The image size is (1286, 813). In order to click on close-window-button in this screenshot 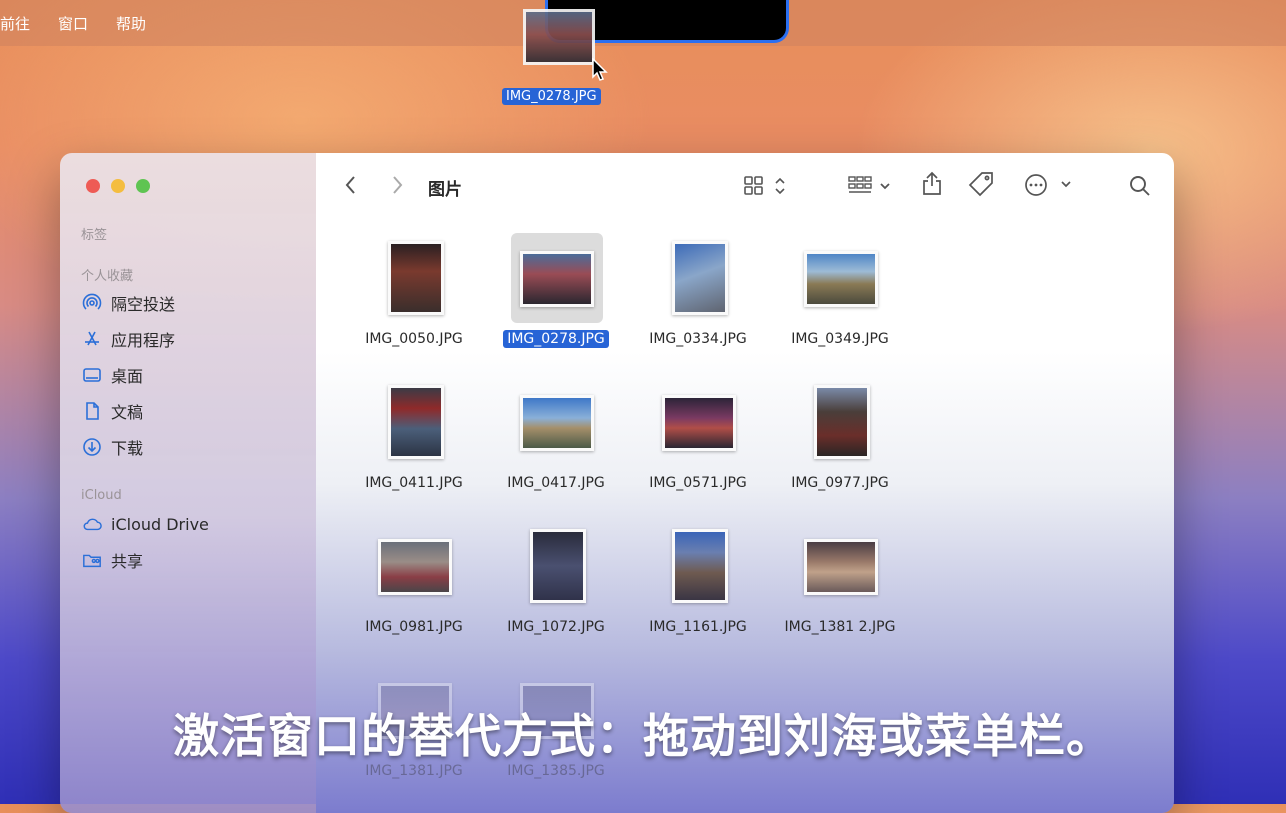, I will do `click(93, 186)`.